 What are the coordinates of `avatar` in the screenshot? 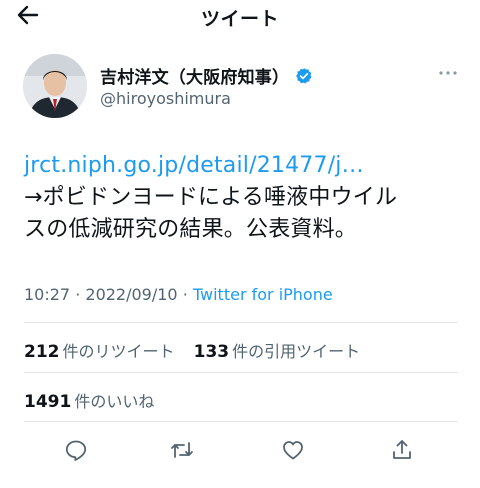 It's located at (55, 86).